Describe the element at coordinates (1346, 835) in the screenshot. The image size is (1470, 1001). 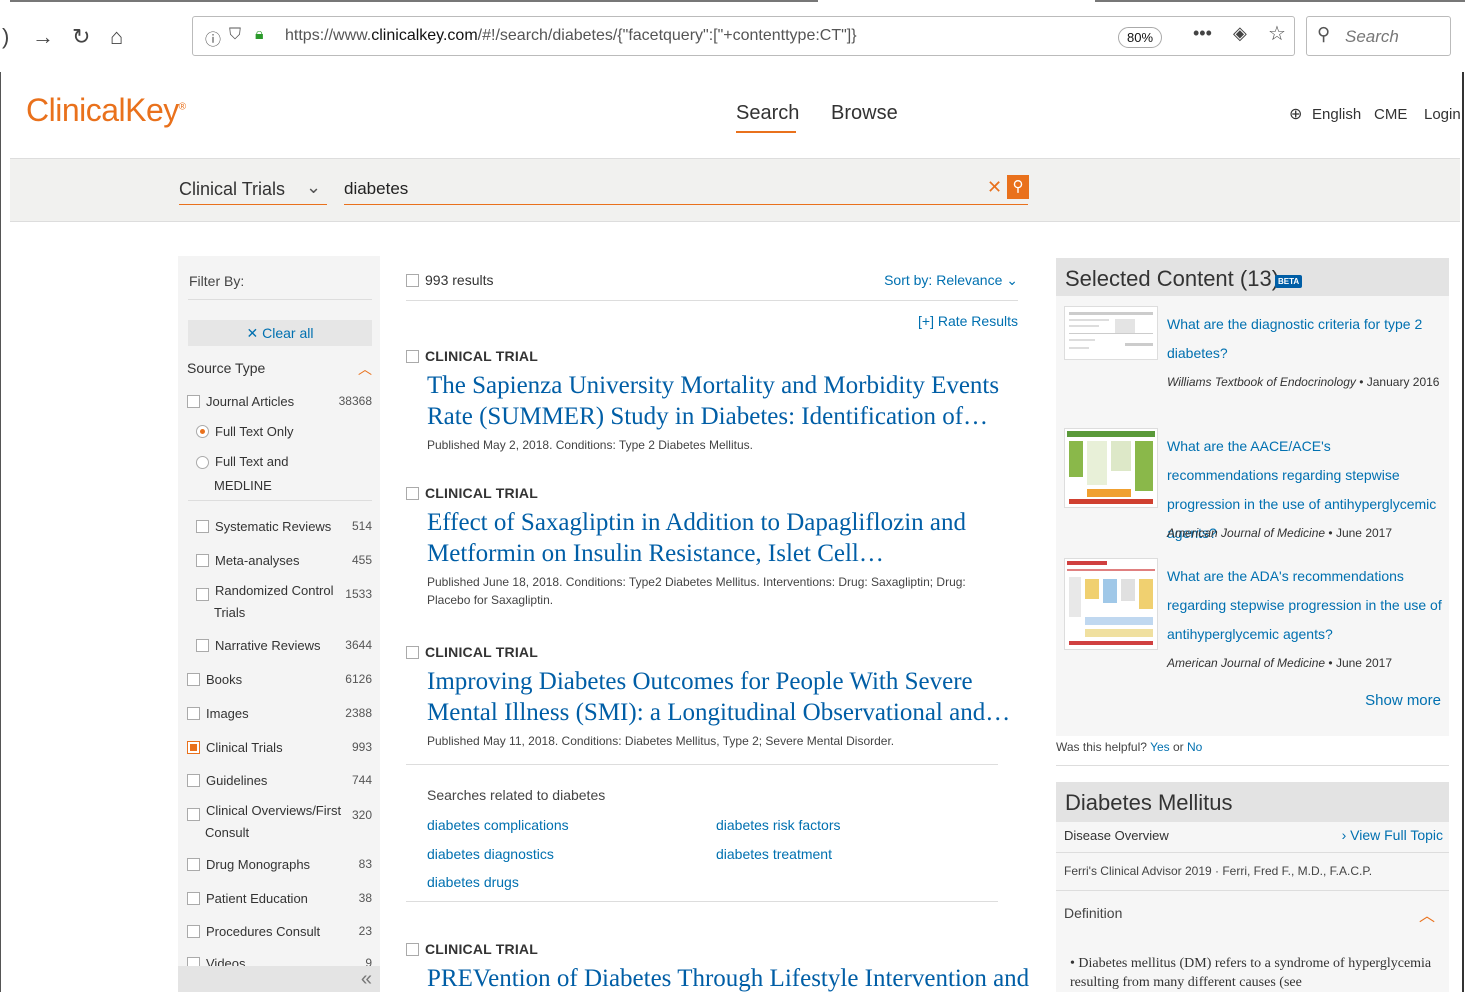
I see `chevron-right-icon: ›` at that location.